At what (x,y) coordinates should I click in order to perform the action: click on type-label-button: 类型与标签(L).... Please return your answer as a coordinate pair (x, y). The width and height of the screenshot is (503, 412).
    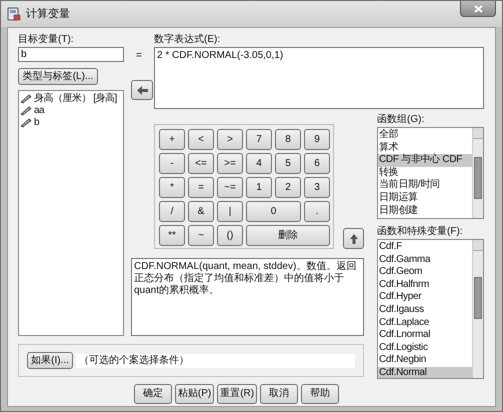
    Looking at the image, I should click on (58, 76).